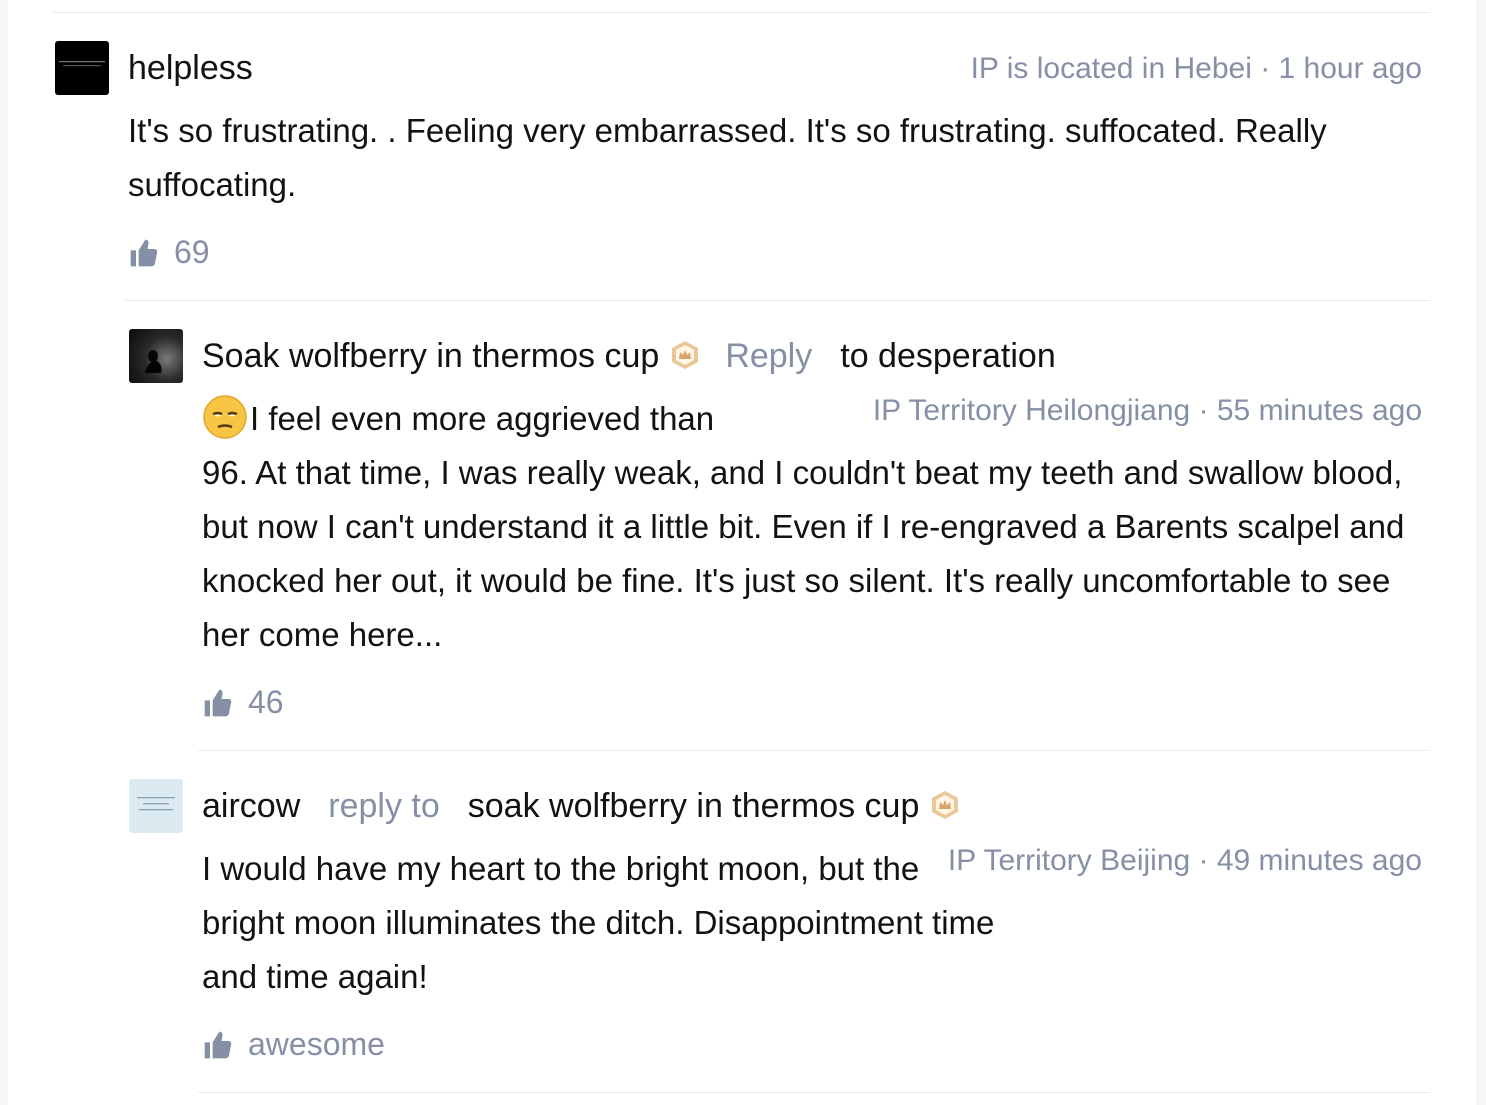 The height and width of the screenshot is (1105, 1486). Describe the element at coordinates (948, 356) in the screenshot. I see `reply-target: to desperation` at that location.